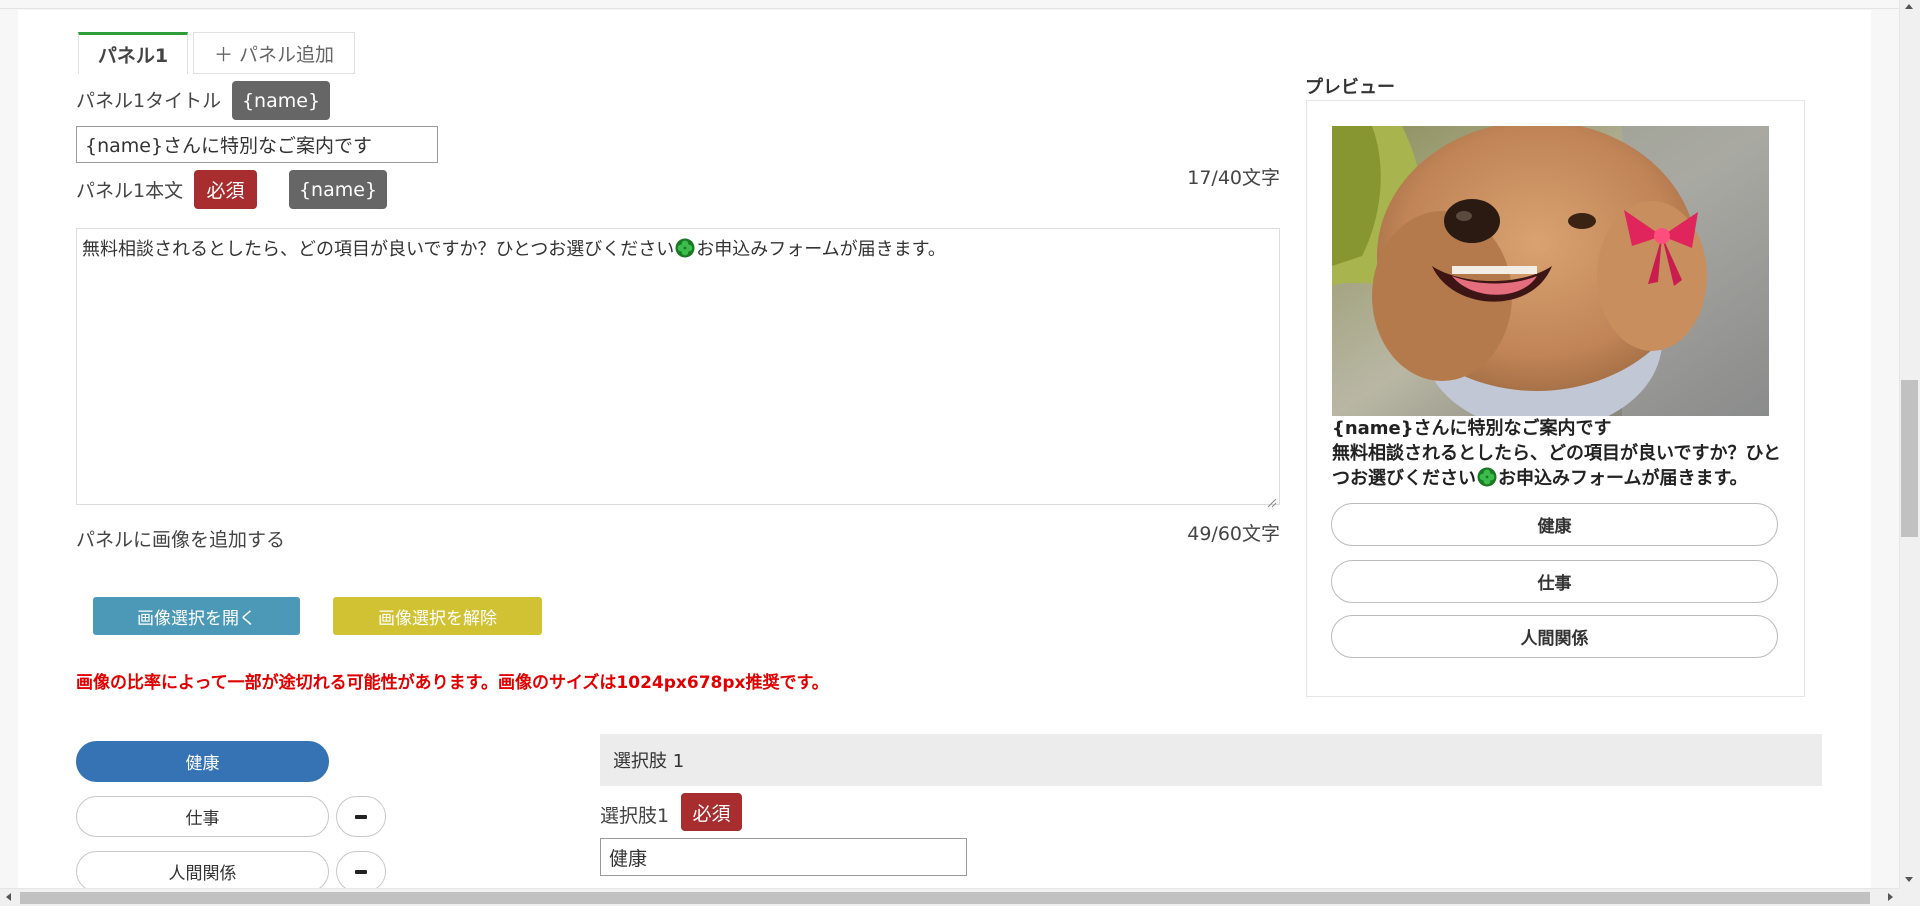  I want to click on scrollbar-corner, so click(1909, 897).